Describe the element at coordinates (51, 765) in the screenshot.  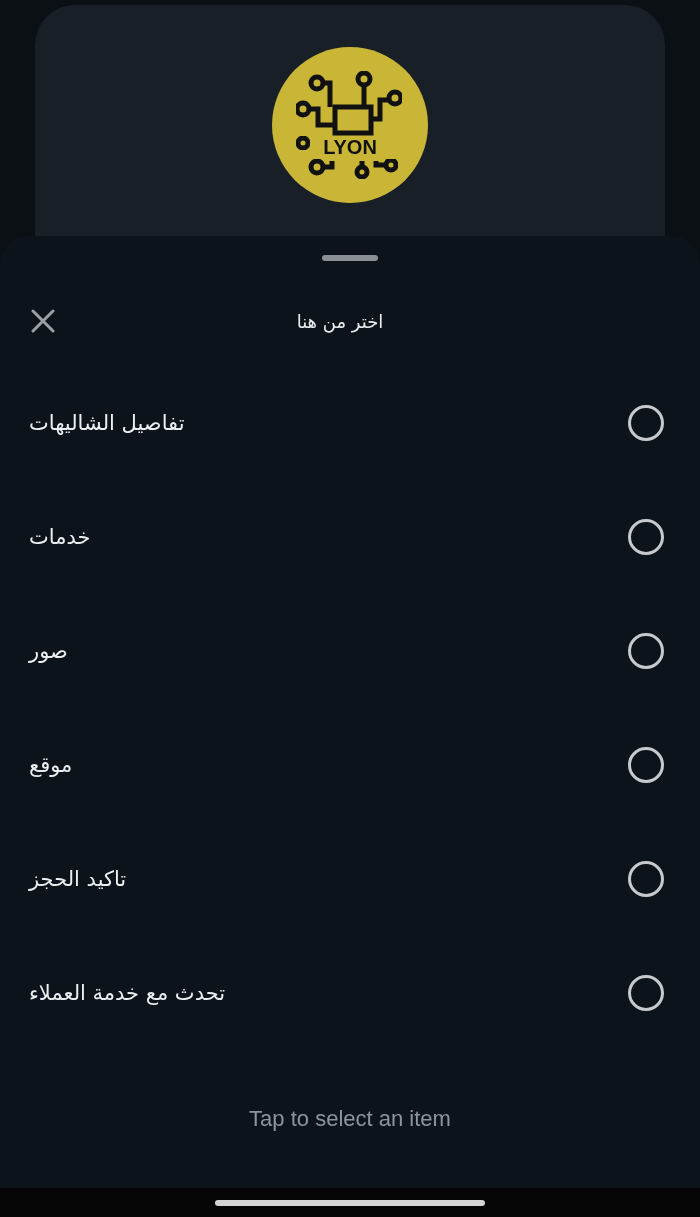
I see `option-label: موقع` at that location.